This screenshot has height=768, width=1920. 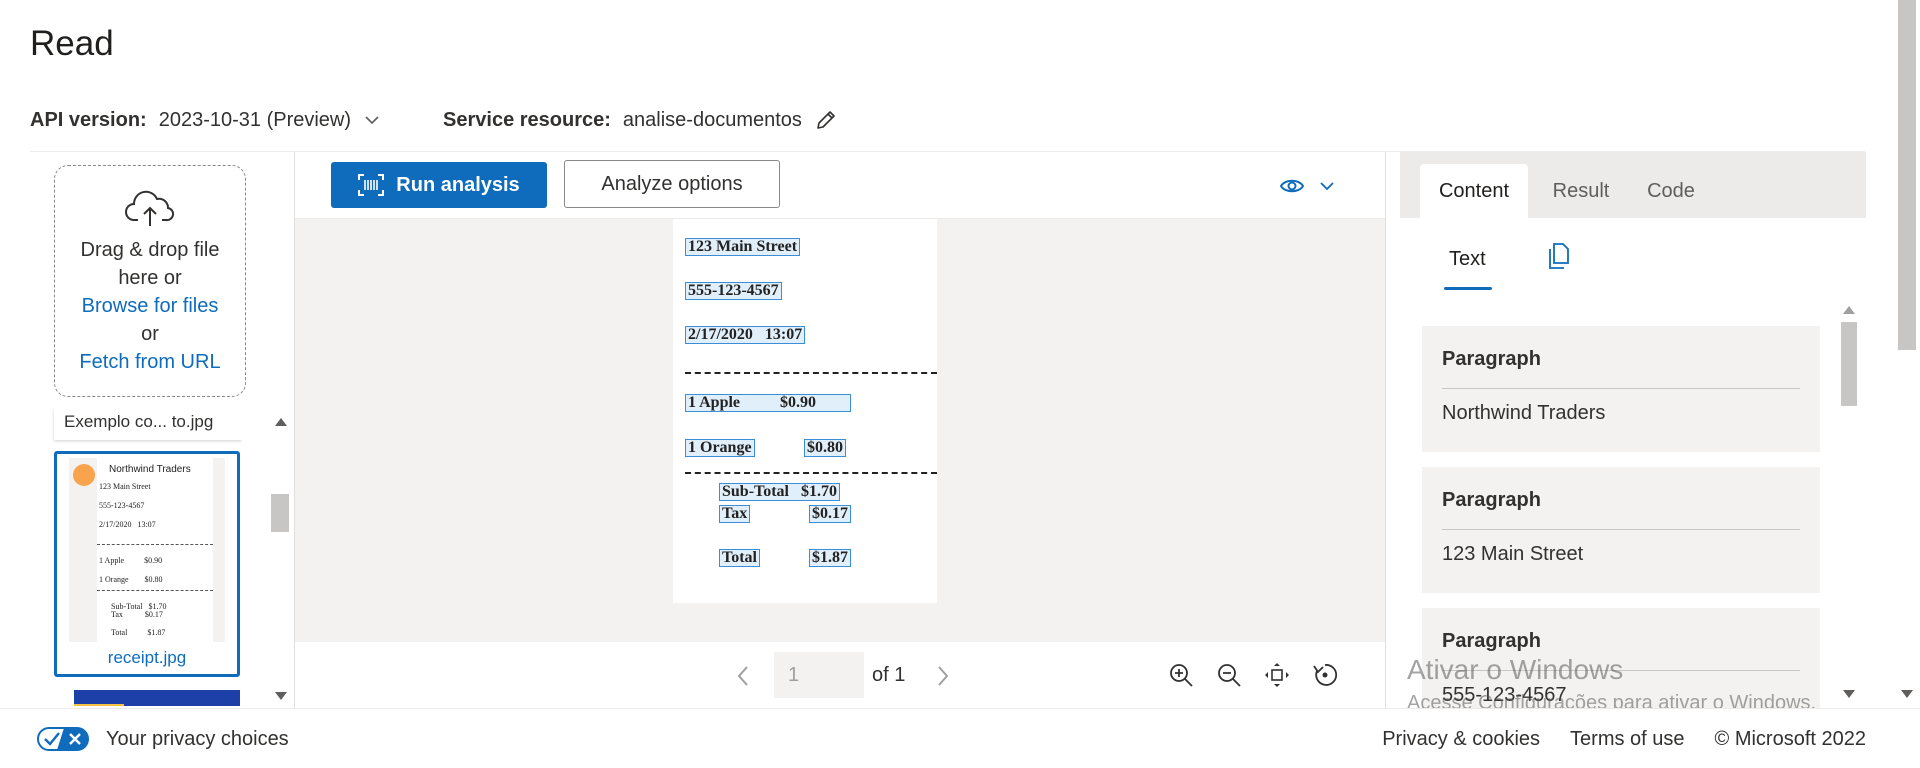 I want to click on ocr-line: 2/17/2020 13:07, so click(x=745, y=335).